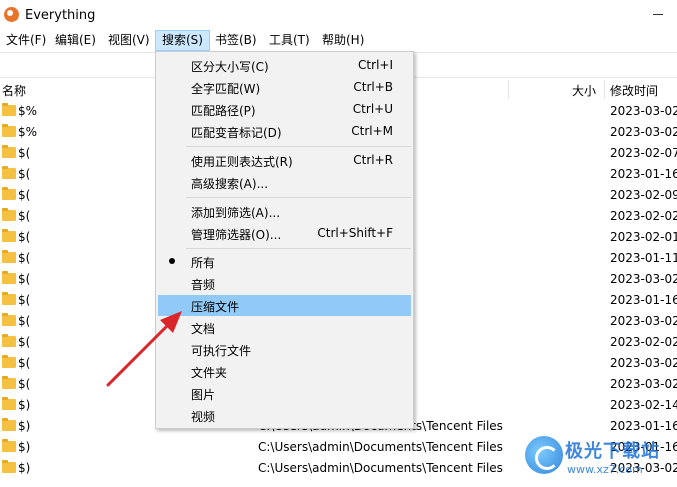  What do you see at coordinates (289, 40) in the screenshot?
I see `menu-tools: 工具(T)` at bounding box center [289, 40].